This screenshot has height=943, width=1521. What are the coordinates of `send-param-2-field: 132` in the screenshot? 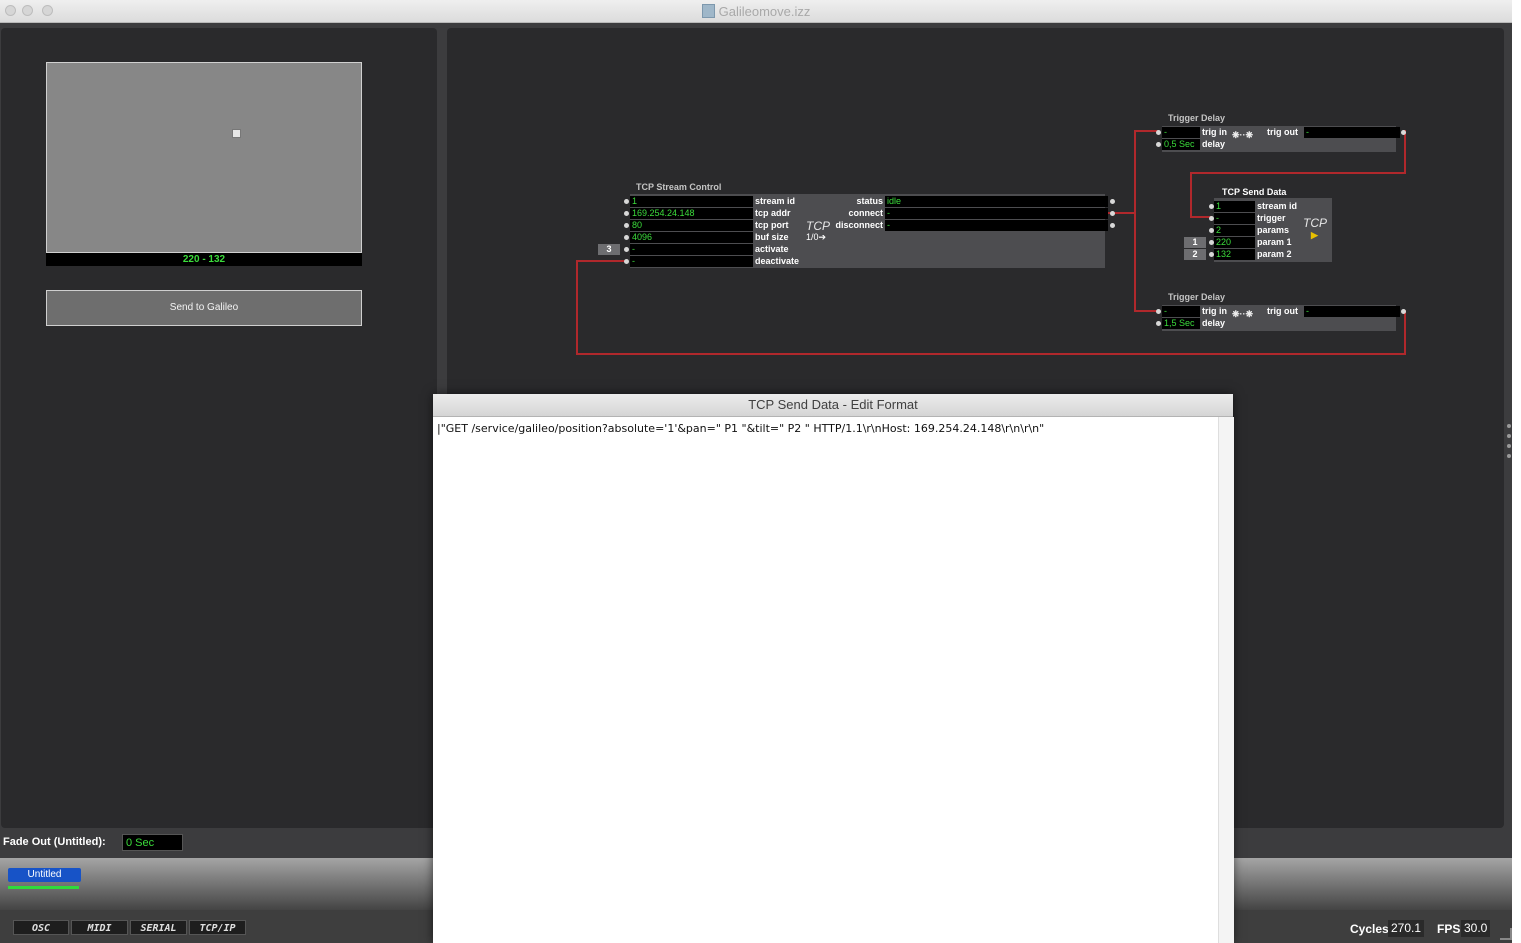 It's located at (1234, 254).